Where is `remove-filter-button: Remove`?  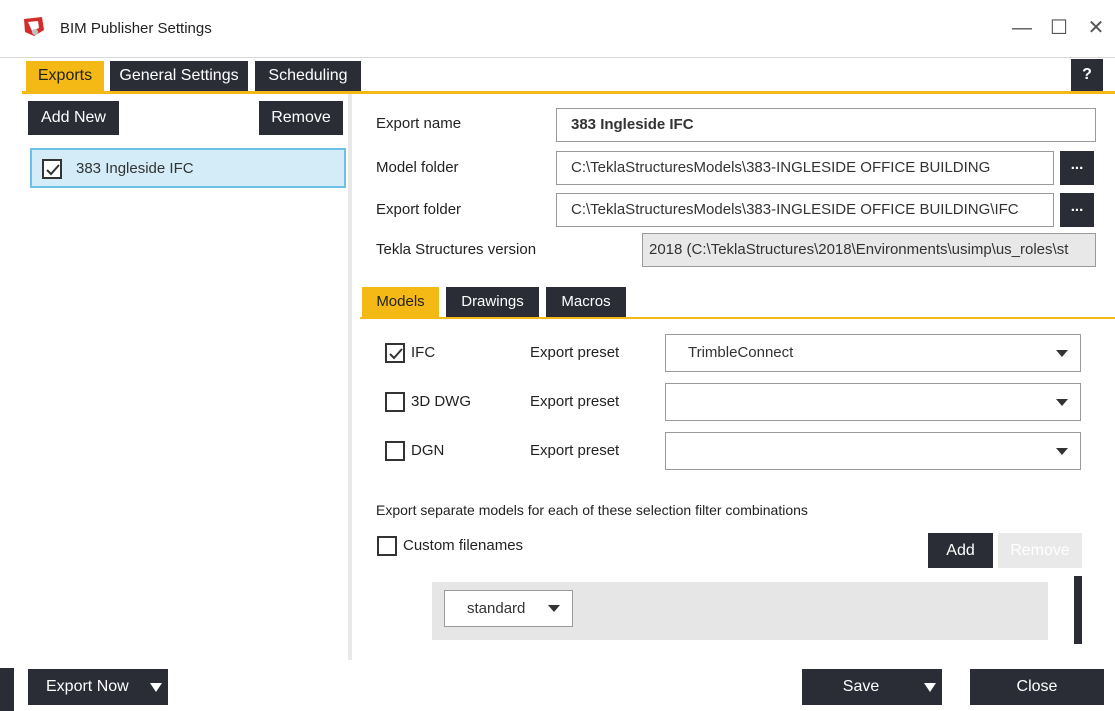 remove-filter-button: Remove is located at coordinates (1040, 550).